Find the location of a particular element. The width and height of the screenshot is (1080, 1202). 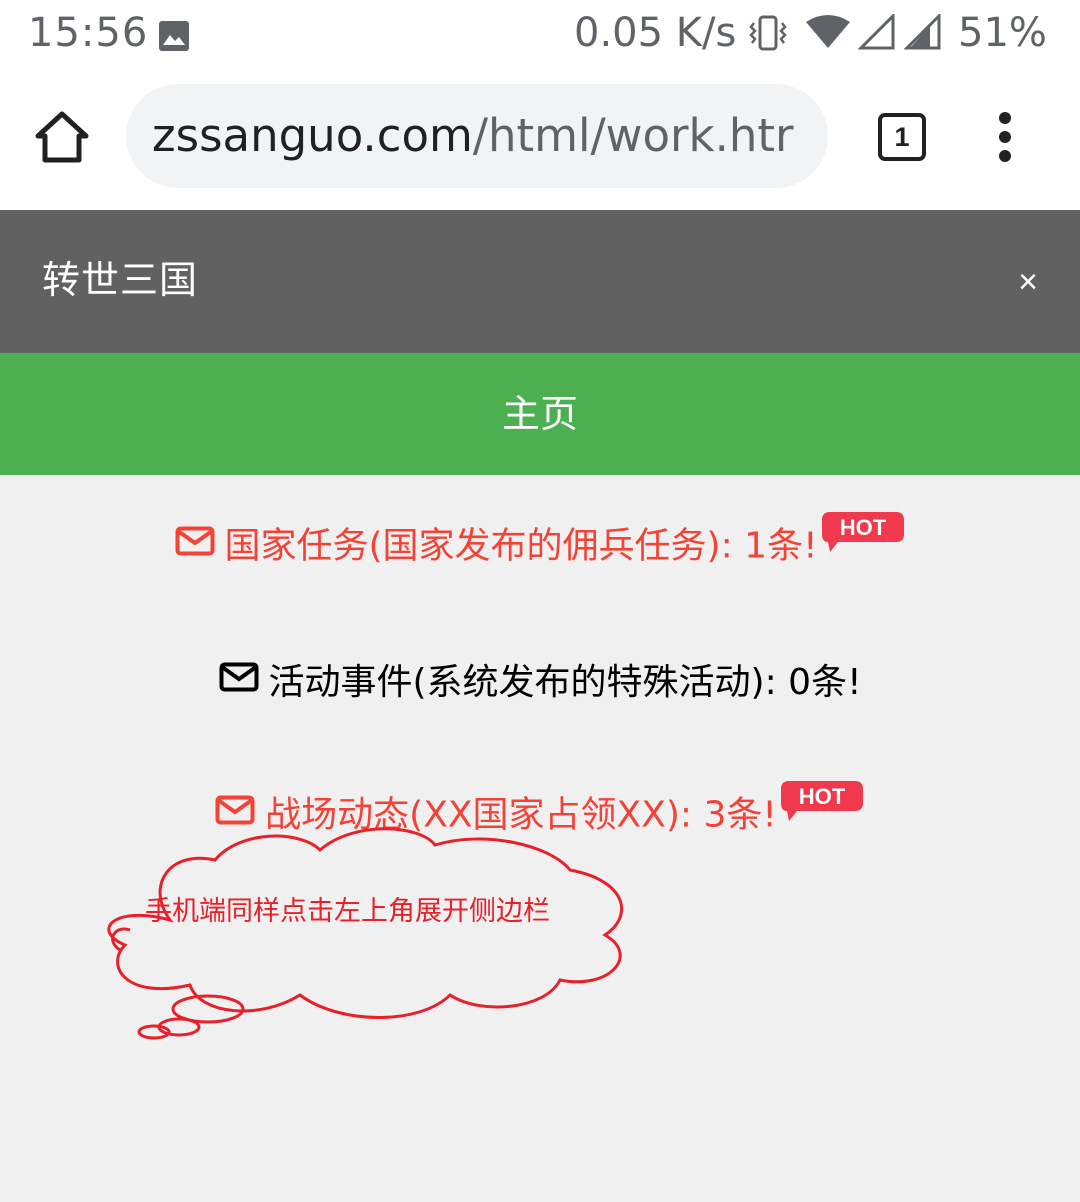

annotation-cloud is located at coordinates (365, 933).